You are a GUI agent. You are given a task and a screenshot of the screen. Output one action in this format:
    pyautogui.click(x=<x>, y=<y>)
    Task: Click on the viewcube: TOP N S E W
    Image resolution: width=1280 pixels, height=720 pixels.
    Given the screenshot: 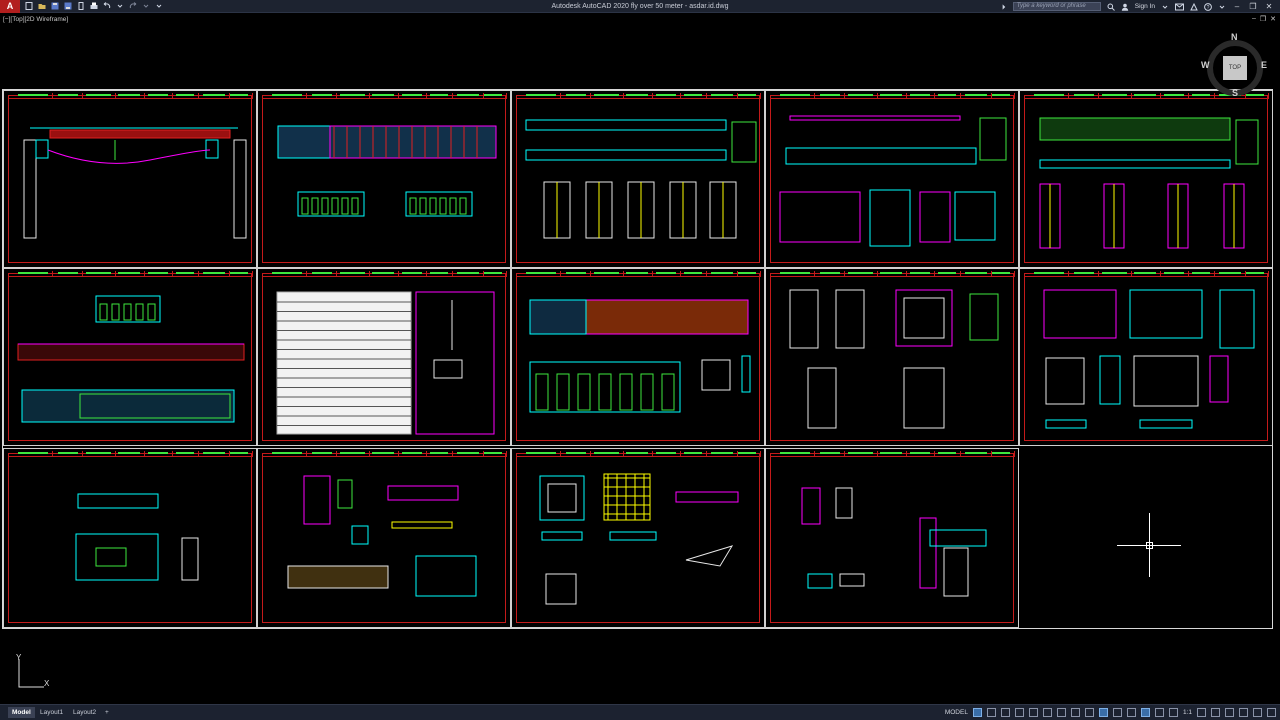 What is the action you would take?
    pyautogui.click(x=1234, y=66)
    